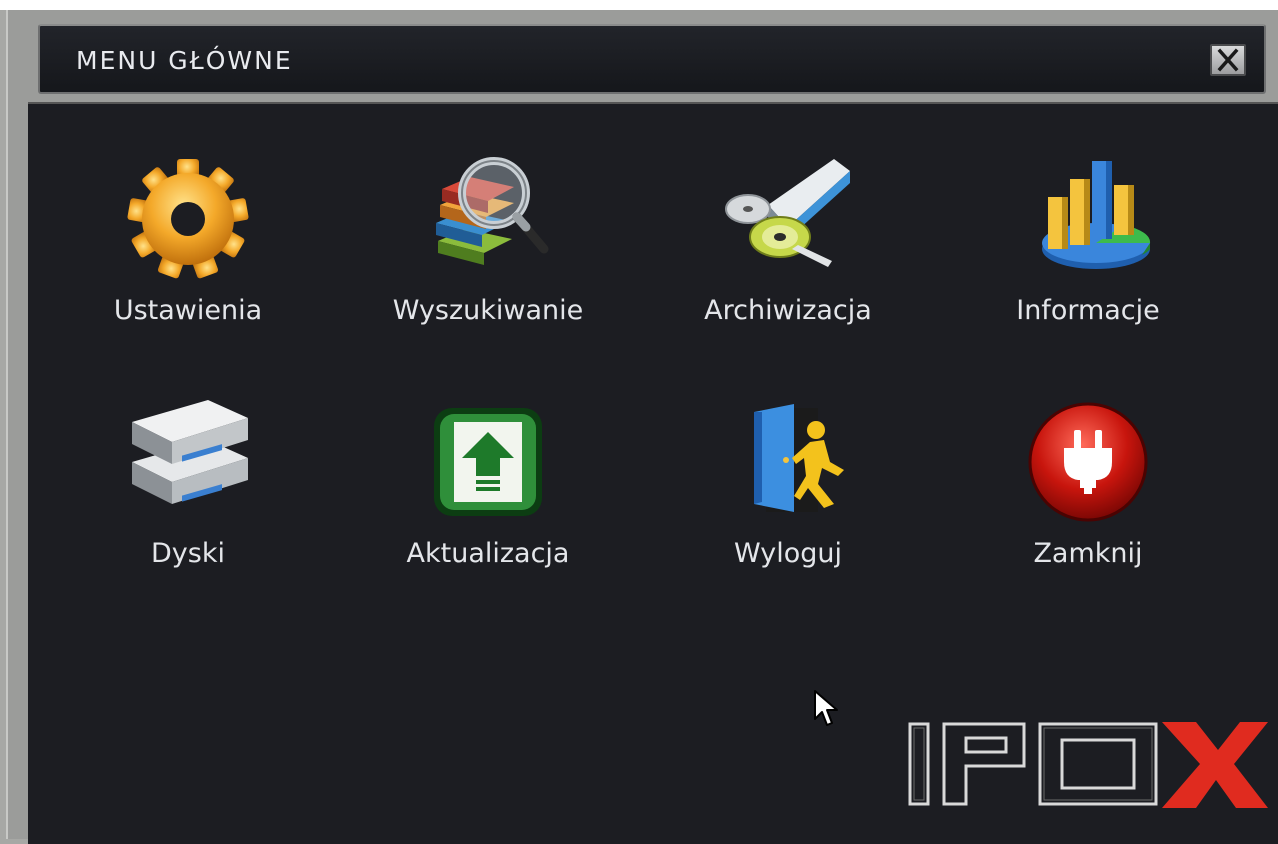  I want to click on upgrade-arrow-icon, so click(488, 462).